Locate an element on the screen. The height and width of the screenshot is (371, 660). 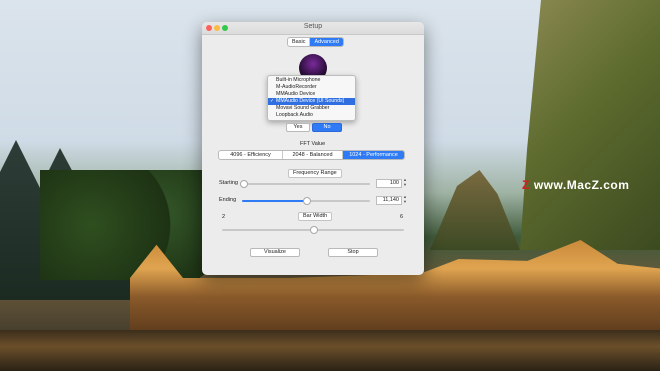
starting-label: Starting is located at coordinates (228, 183).